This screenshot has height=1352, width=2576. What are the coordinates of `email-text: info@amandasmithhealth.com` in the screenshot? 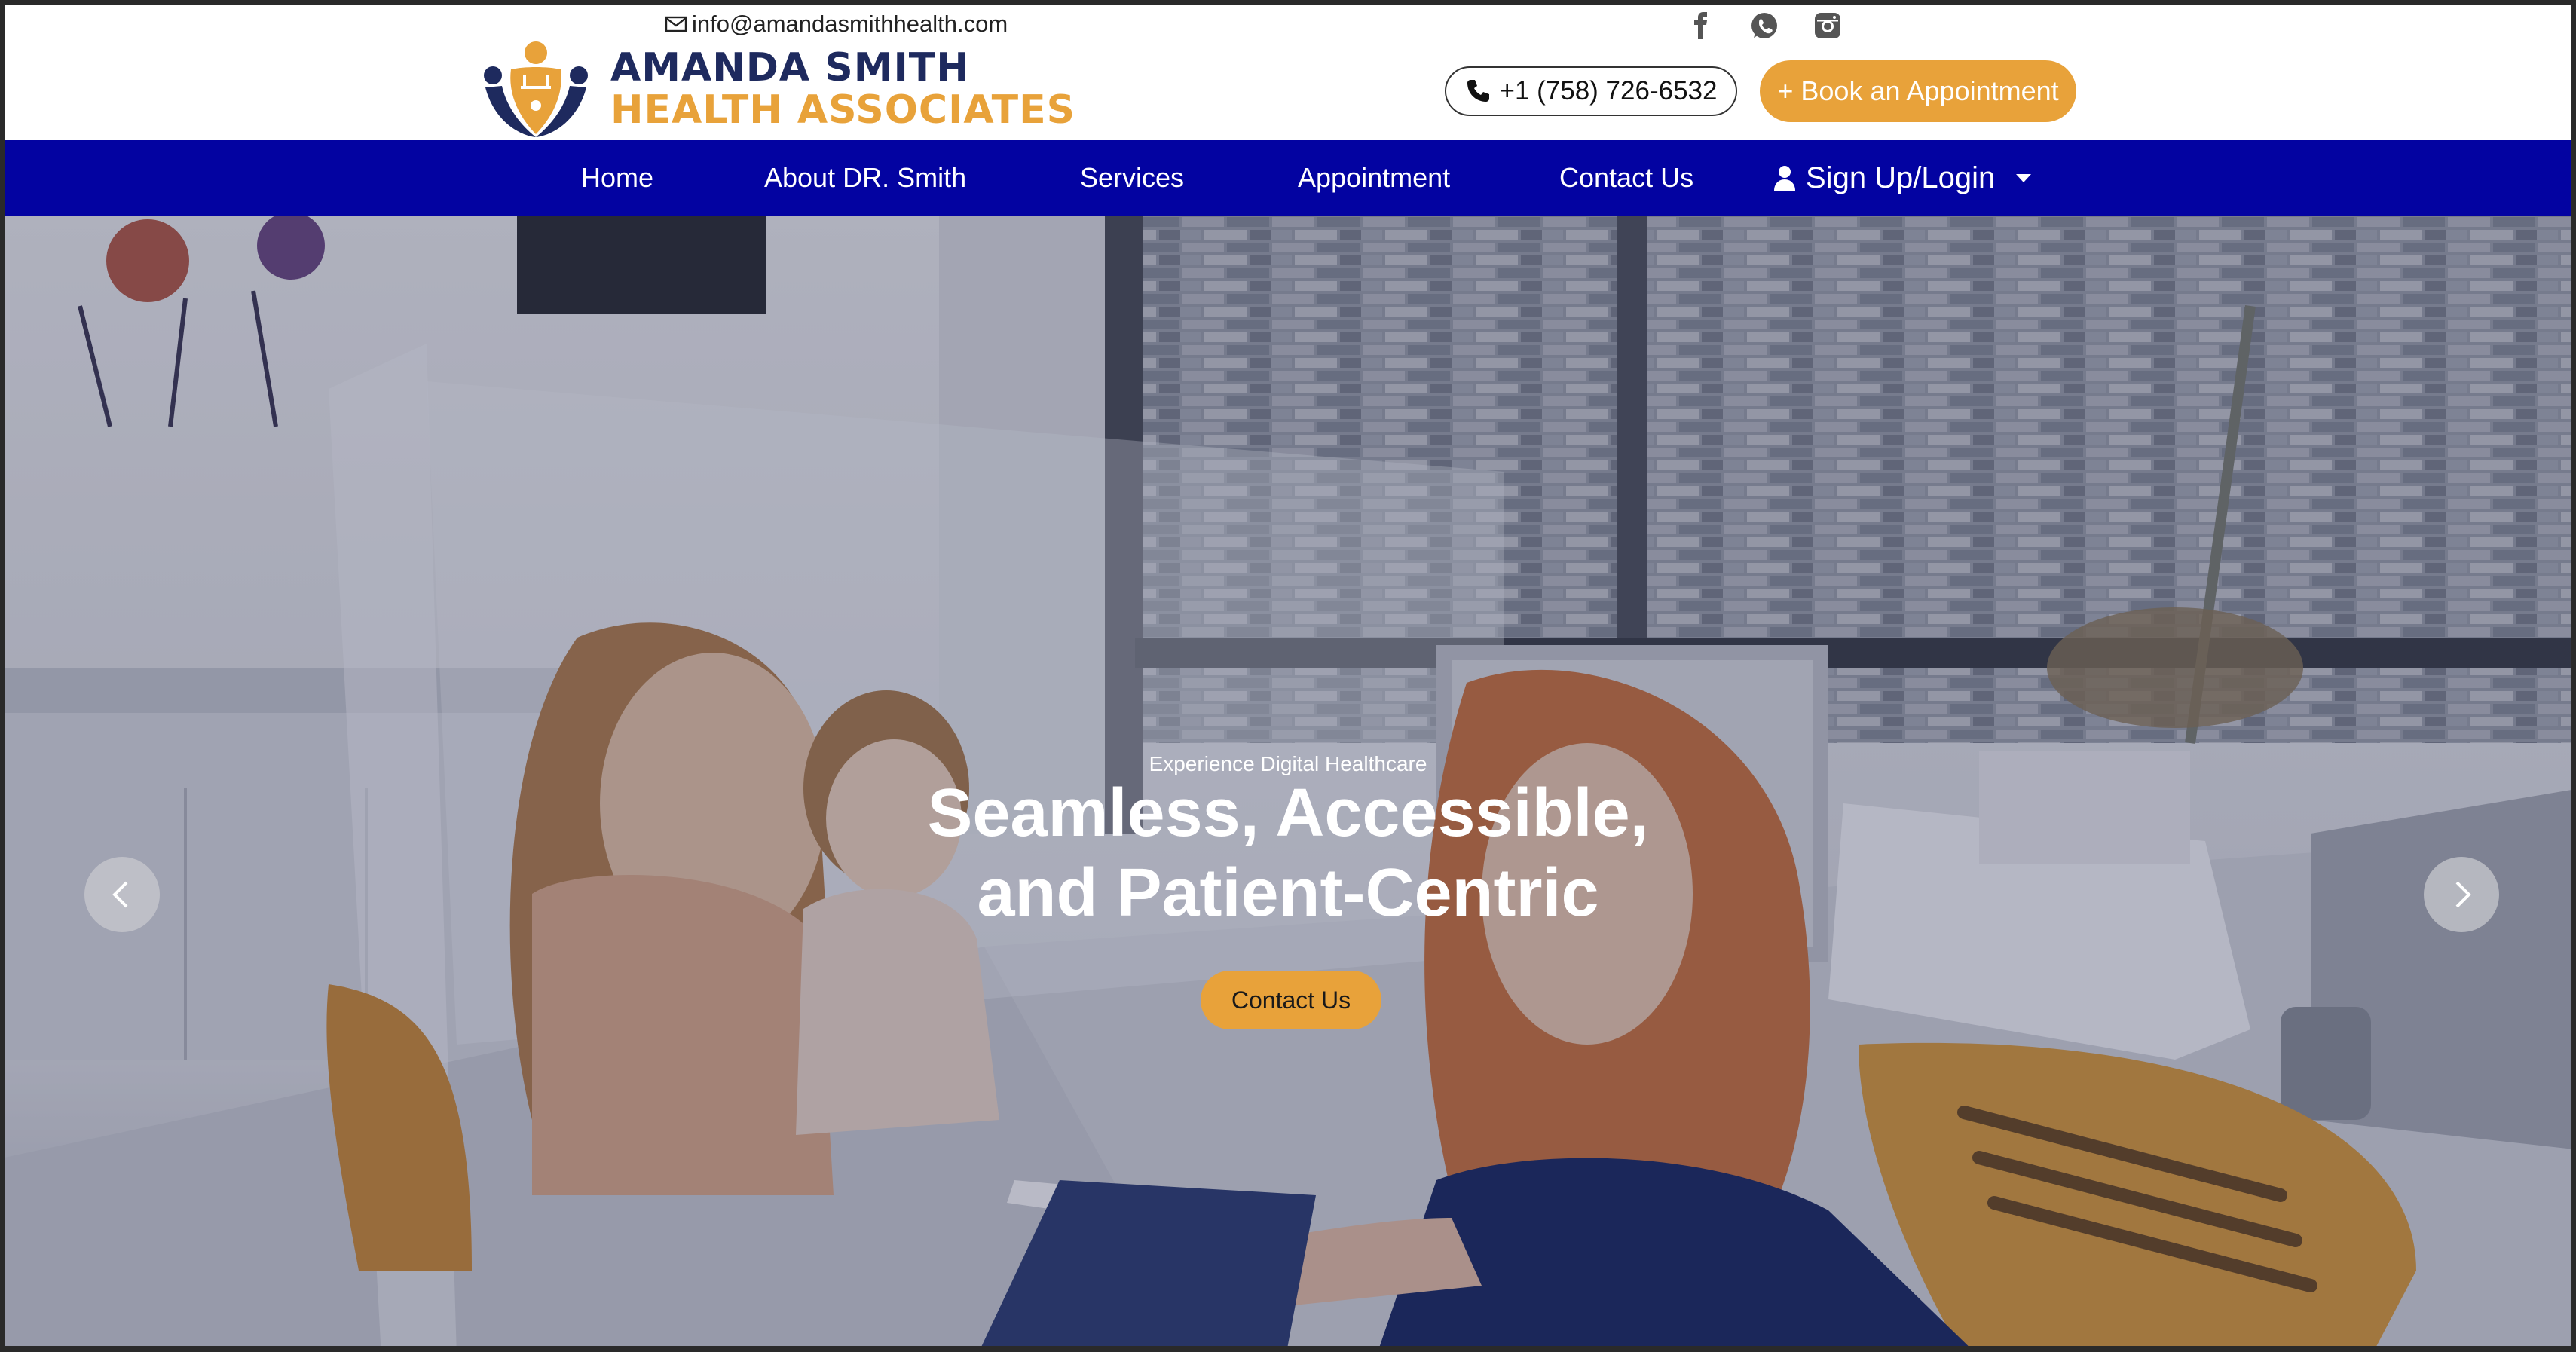 It's located at (850, 24).